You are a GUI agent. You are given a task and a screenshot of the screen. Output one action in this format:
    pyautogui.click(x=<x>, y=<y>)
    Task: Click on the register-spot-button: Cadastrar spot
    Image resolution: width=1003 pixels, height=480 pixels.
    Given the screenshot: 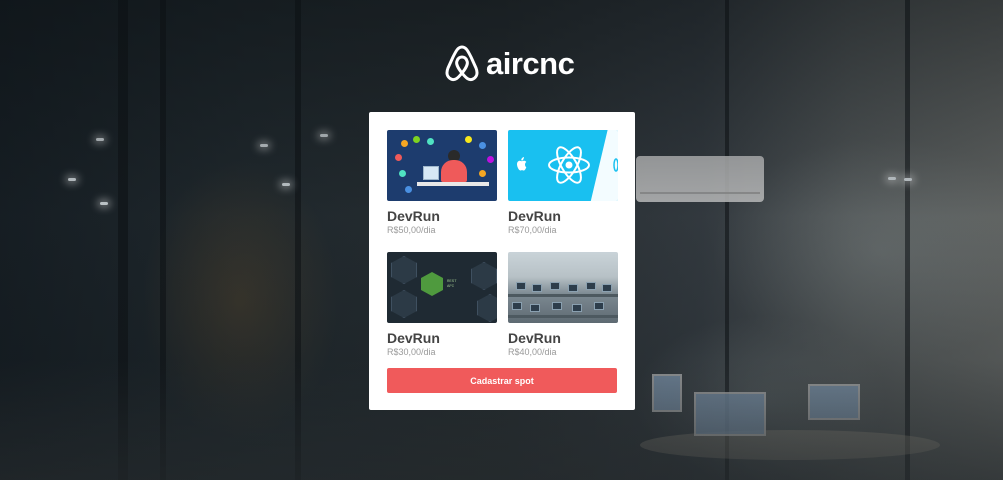 What is the action you would take?
    pyautogui.click(x=502, y=380)
    